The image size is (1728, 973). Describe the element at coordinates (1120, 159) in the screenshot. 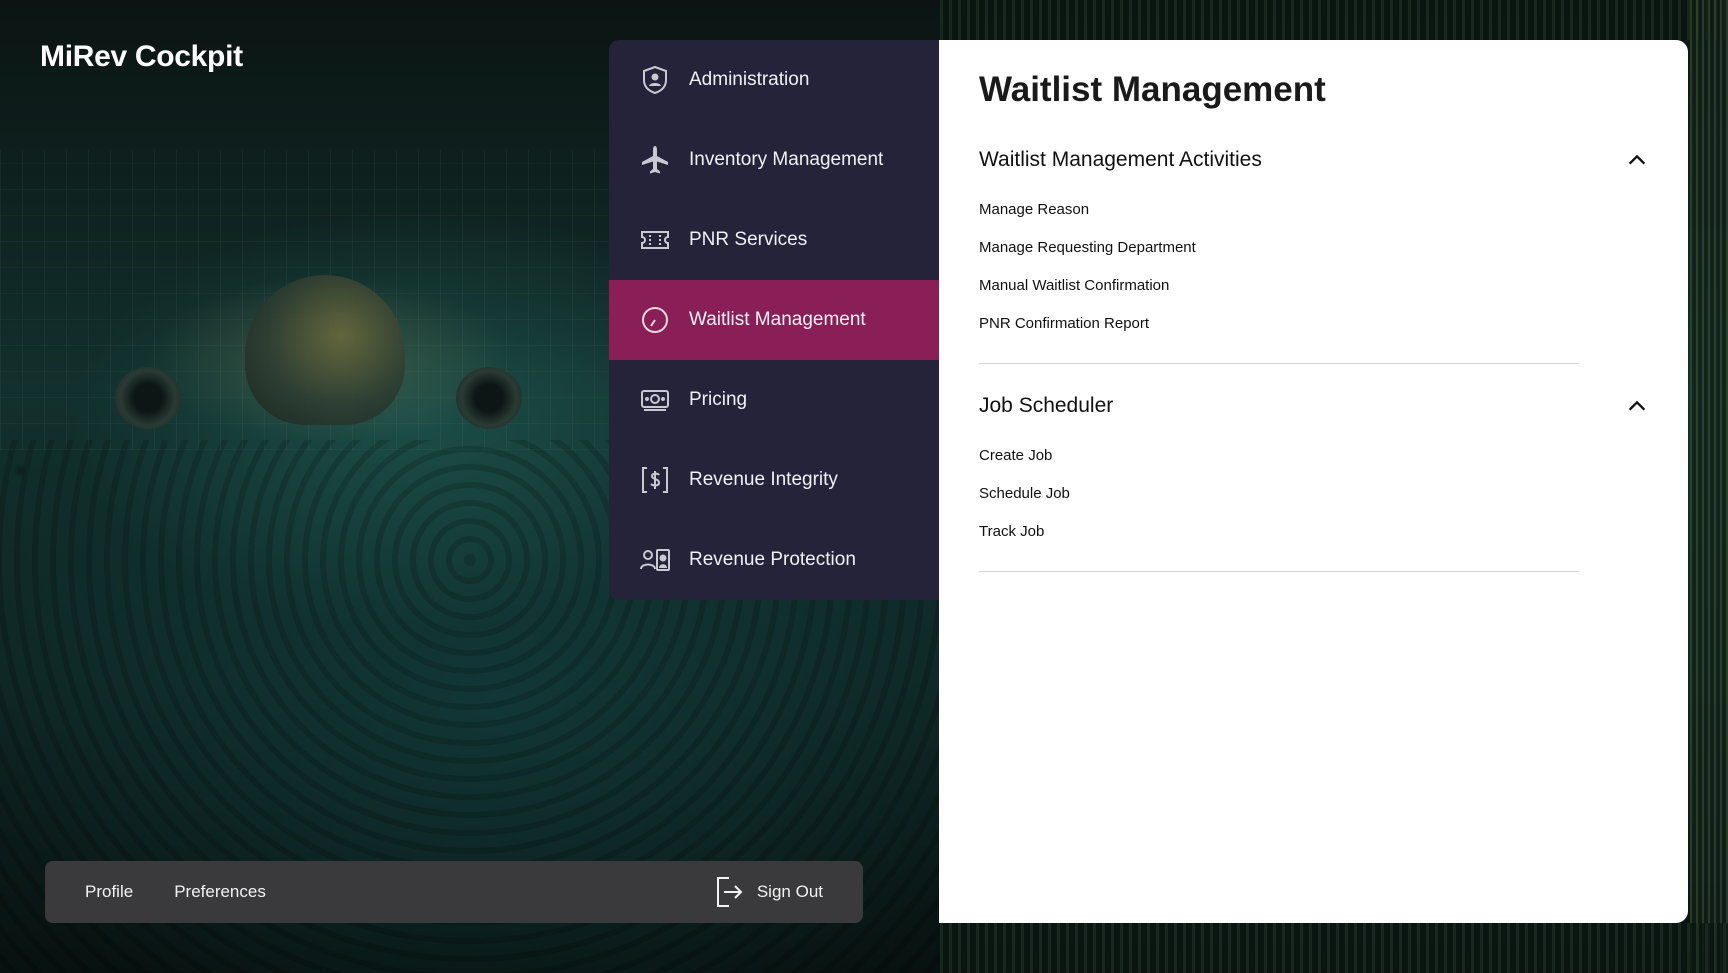

I see `section-title: Waitlist Management Activities` at that location.